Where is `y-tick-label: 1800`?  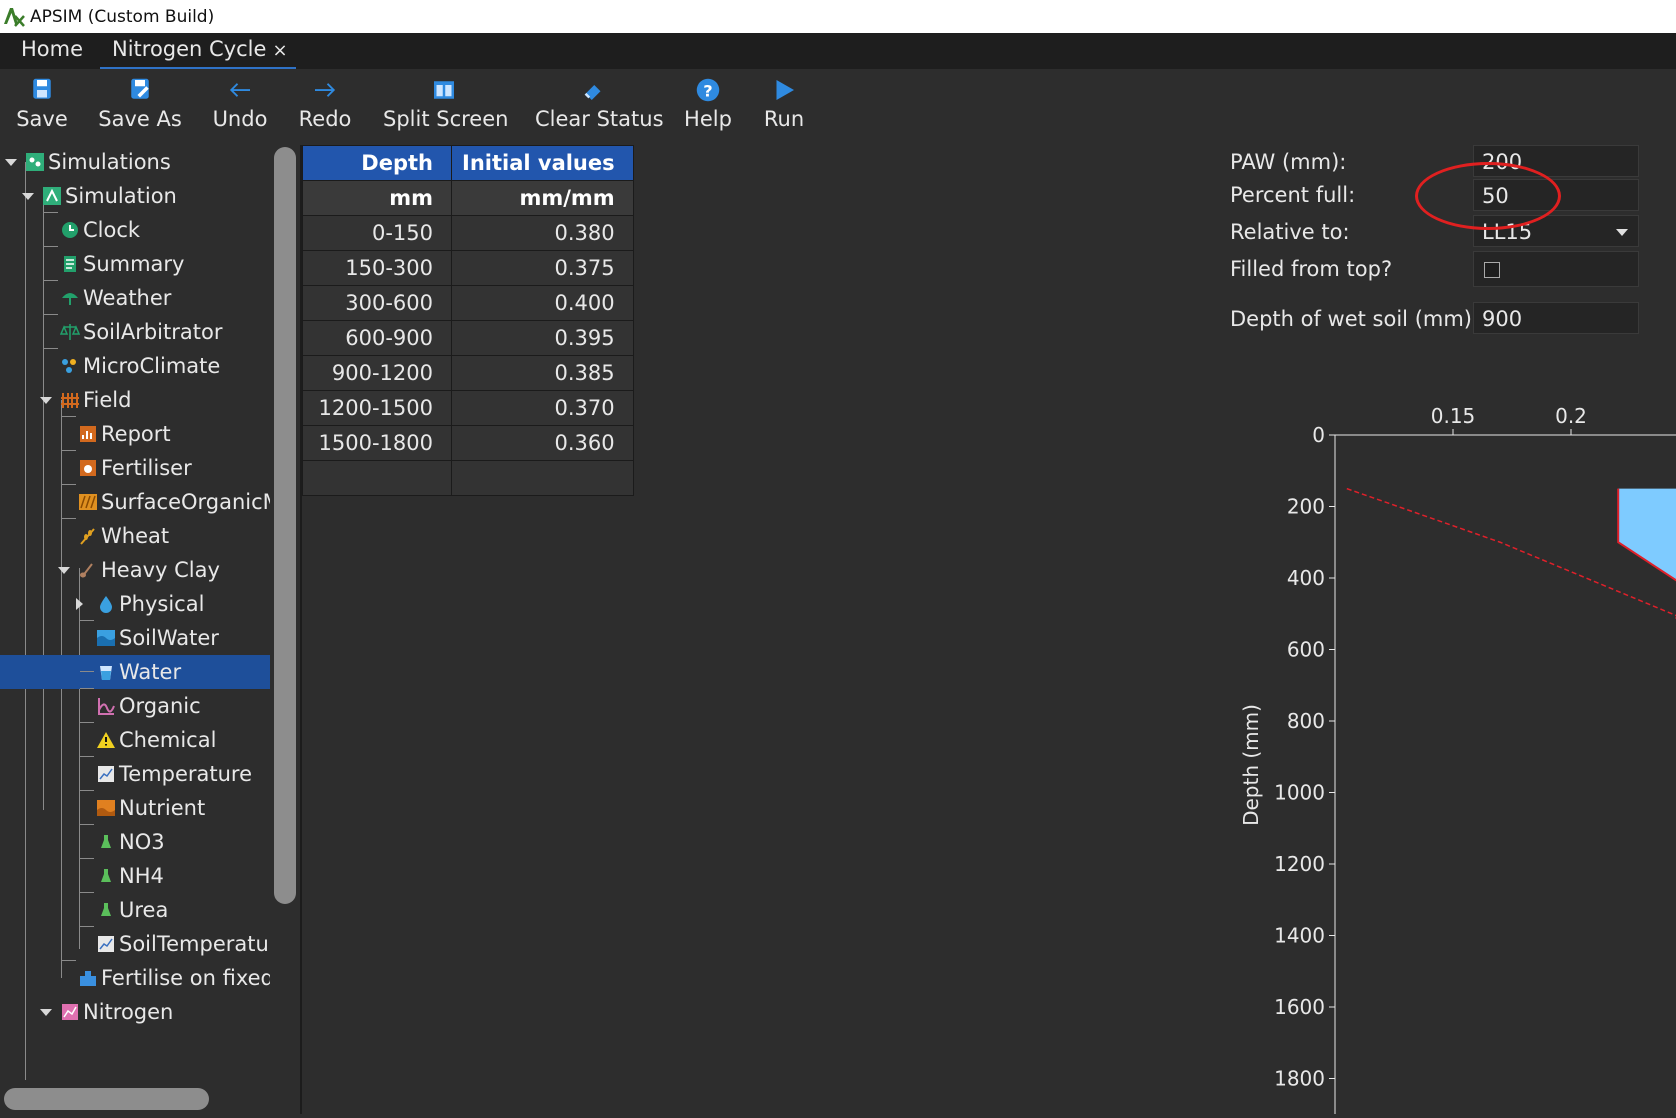 y-tick-label: 1800 is located at coordinates (1299, 1079).